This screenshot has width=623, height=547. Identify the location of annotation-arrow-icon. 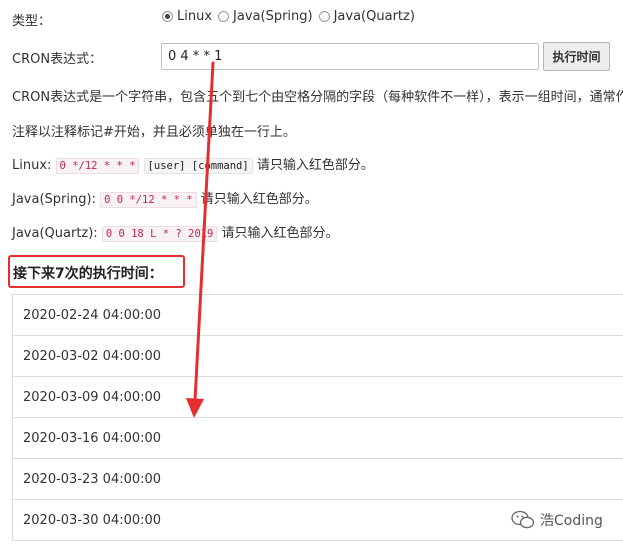
(200, 239).